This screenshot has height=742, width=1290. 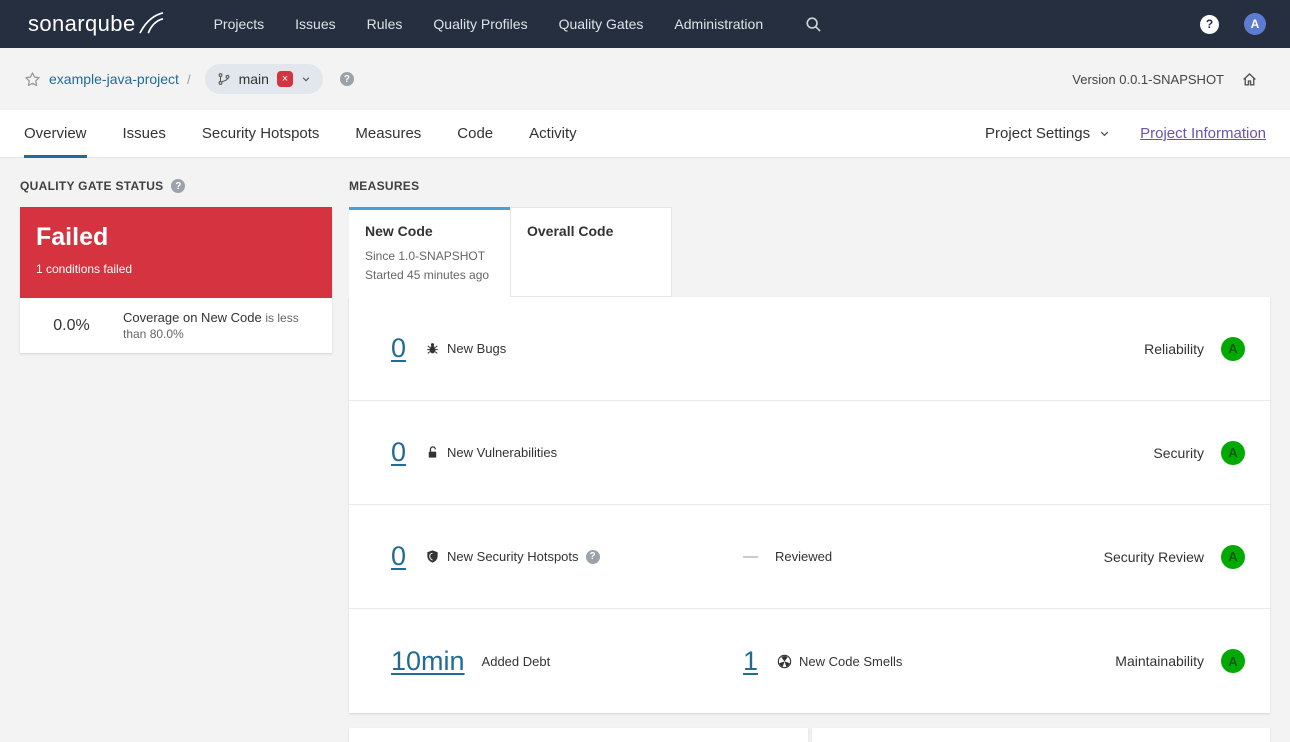 I want to click on quality-gate-status-card: Failed 1 conditions failed, so click(x=176, y=252).